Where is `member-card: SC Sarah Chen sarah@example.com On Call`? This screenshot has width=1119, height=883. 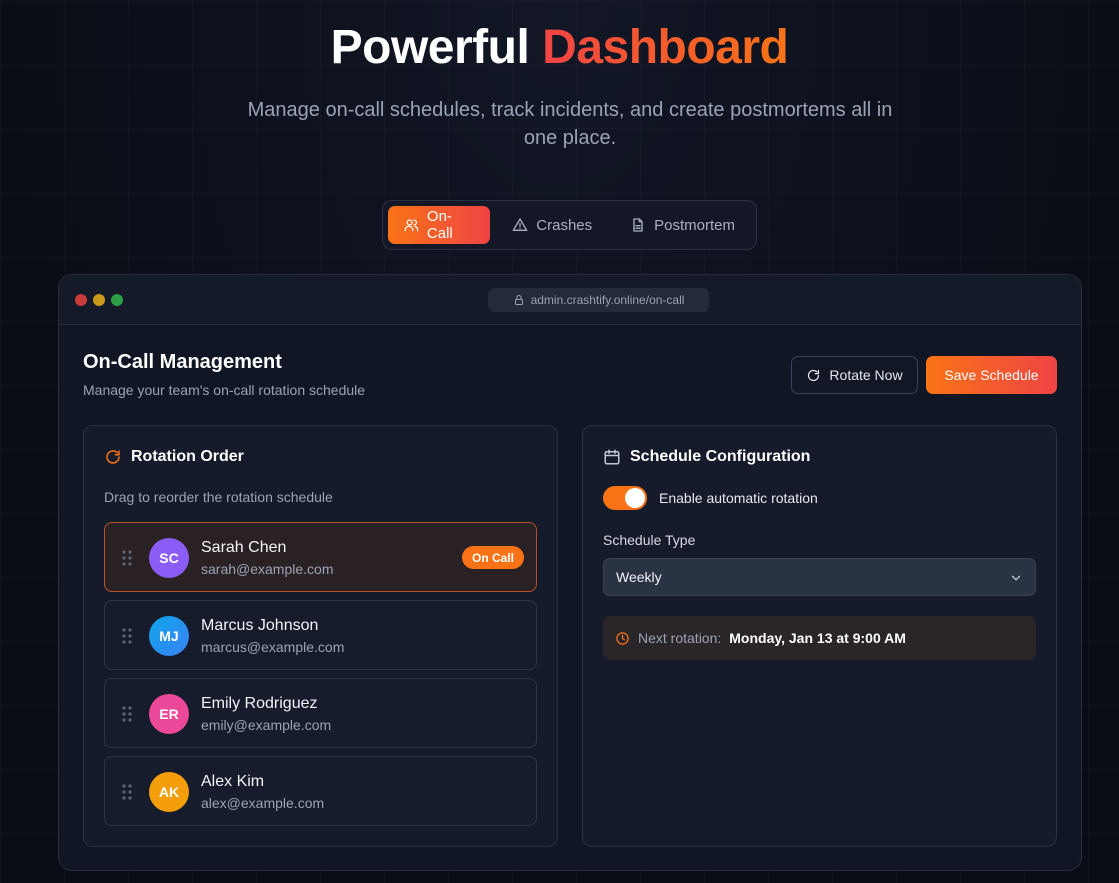
member-card: SC Sarah Chen sarah@example.com On Call is located at coordinates (320, 557).